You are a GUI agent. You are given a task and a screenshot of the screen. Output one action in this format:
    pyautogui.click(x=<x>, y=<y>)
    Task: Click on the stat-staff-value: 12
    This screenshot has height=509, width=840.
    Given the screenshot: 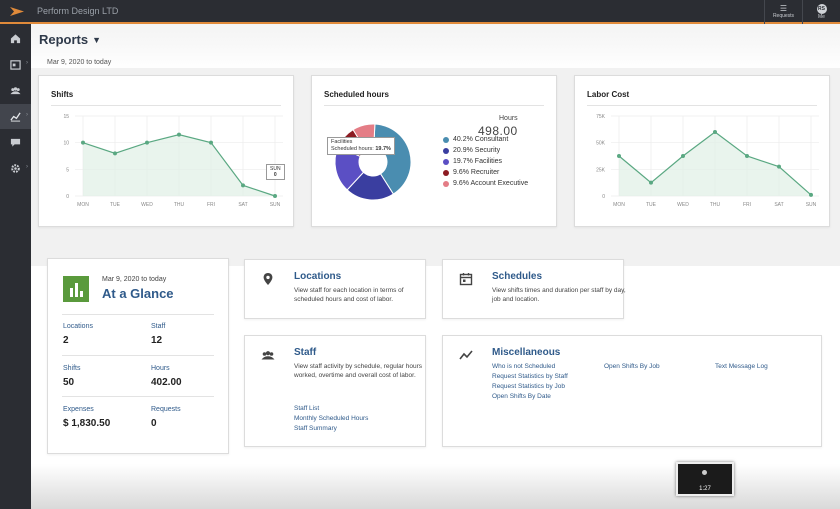 What is the action you would take?
    pyautogui.click(x=157, y=340)
    